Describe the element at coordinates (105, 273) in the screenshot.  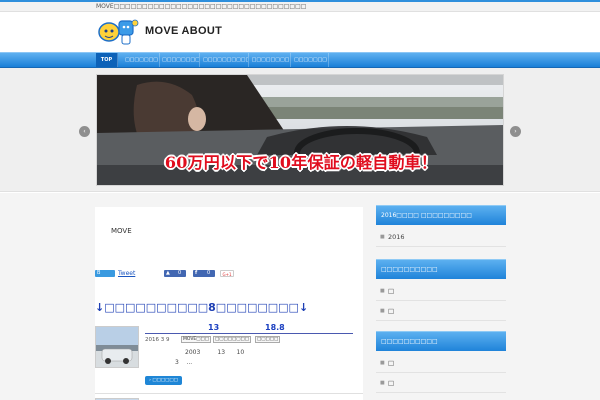
I see `hatena-bookmark-button: B` at that location.